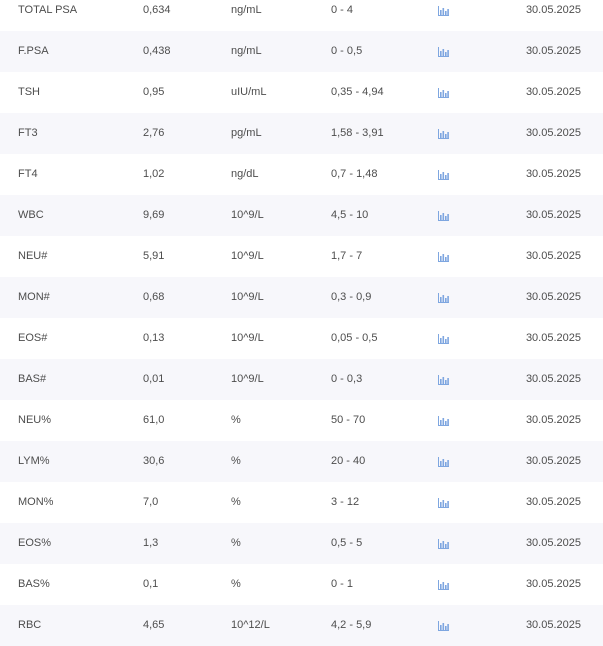 This screenshot has height=646, width=603. Describe the element at coordinates (246, 133) in the screenshot. I see `test-unit: pg/mL` at that location.